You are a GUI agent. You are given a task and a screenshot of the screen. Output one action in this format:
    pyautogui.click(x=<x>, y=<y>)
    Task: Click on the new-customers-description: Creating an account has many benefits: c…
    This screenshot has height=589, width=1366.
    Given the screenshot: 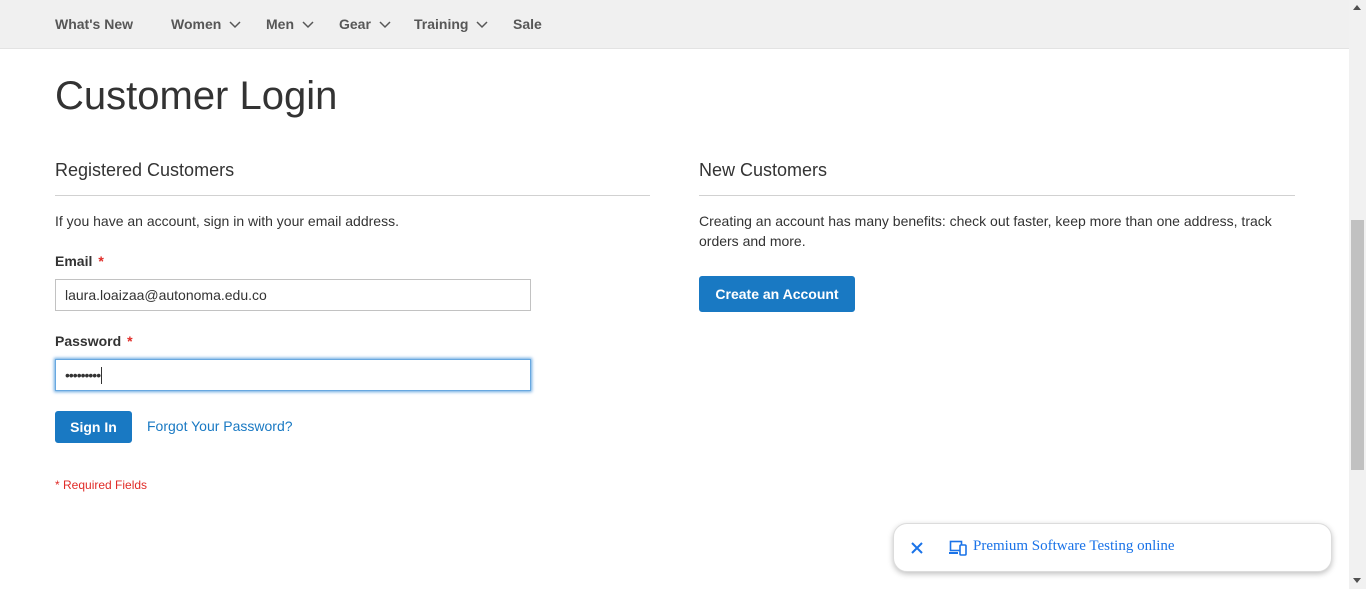 What is the action you would take?
    pyautogui.click(x=985, y=231)
    